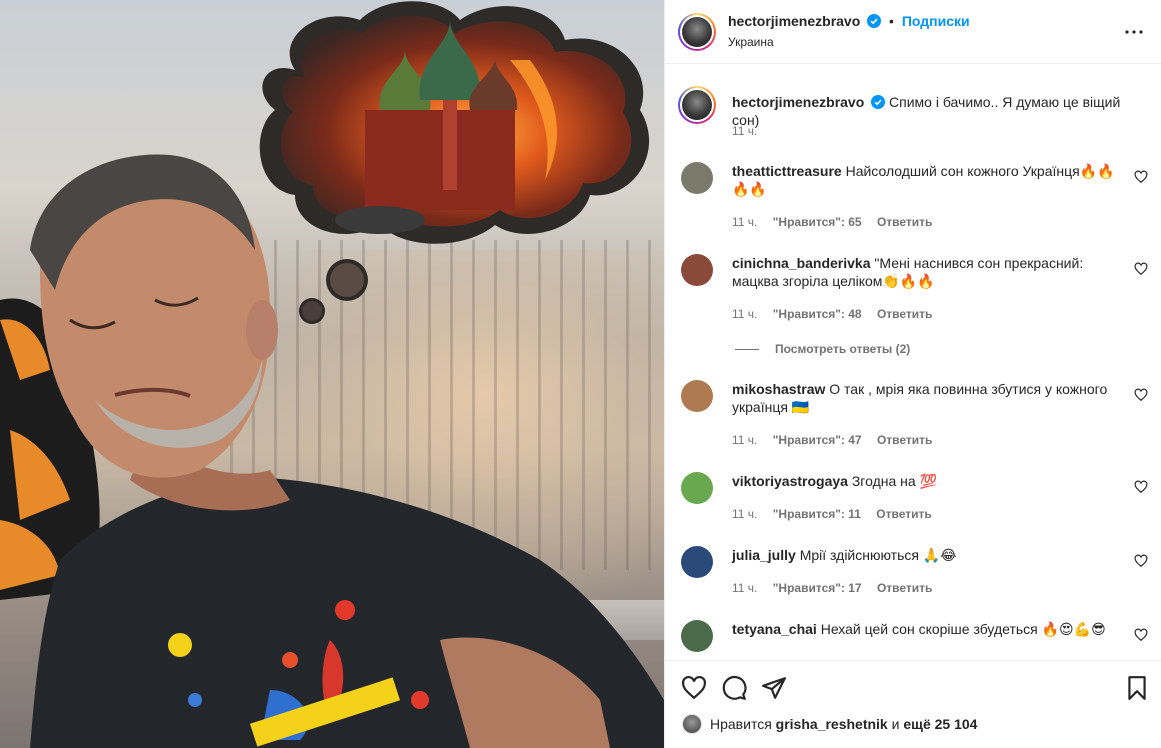  I want to click on comment-meta: 11 ч. "Нравится": 48 Ответить, so click(838, 314).